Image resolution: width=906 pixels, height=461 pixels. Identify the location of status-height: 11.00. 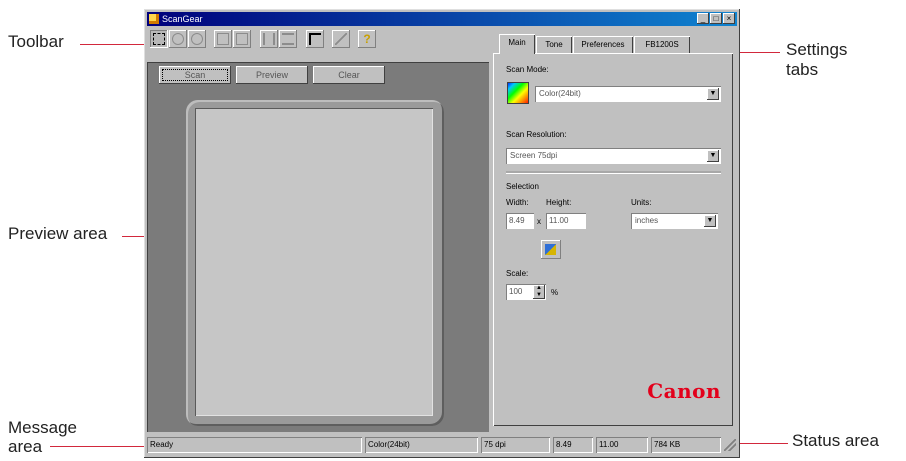
(622, 445).